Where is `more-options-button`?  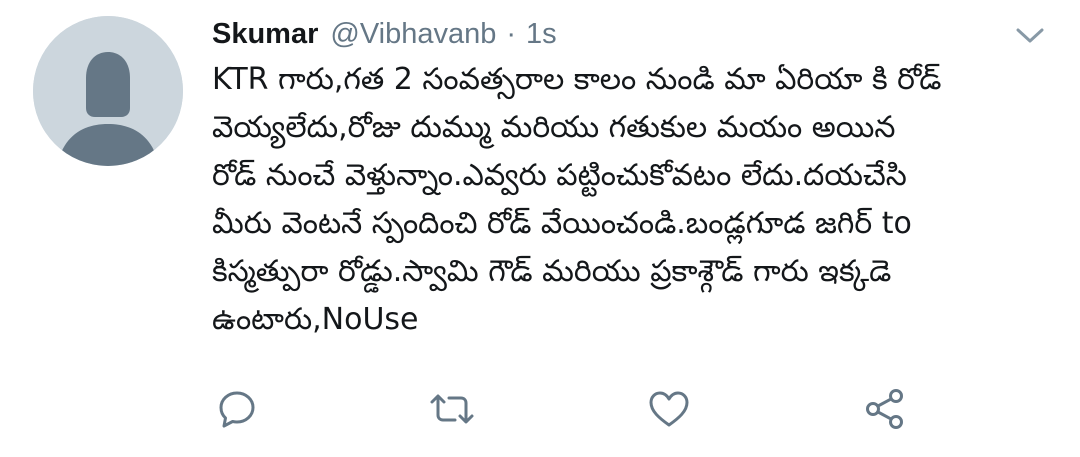 more-options-button is located at coordinates (1030, 35).